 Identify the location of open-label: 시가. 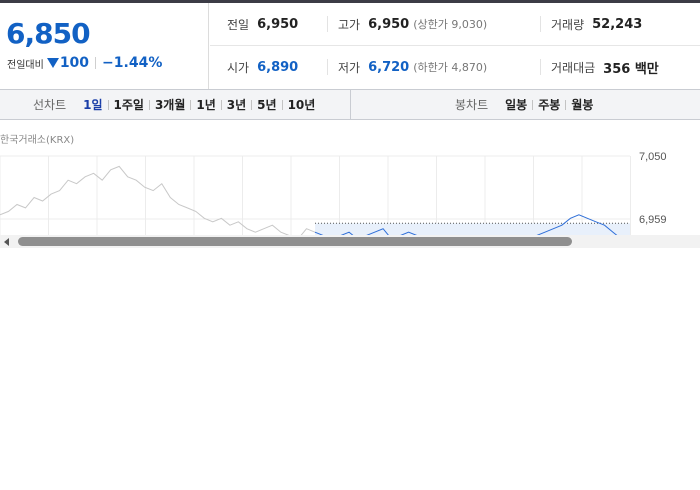
(238, 68).